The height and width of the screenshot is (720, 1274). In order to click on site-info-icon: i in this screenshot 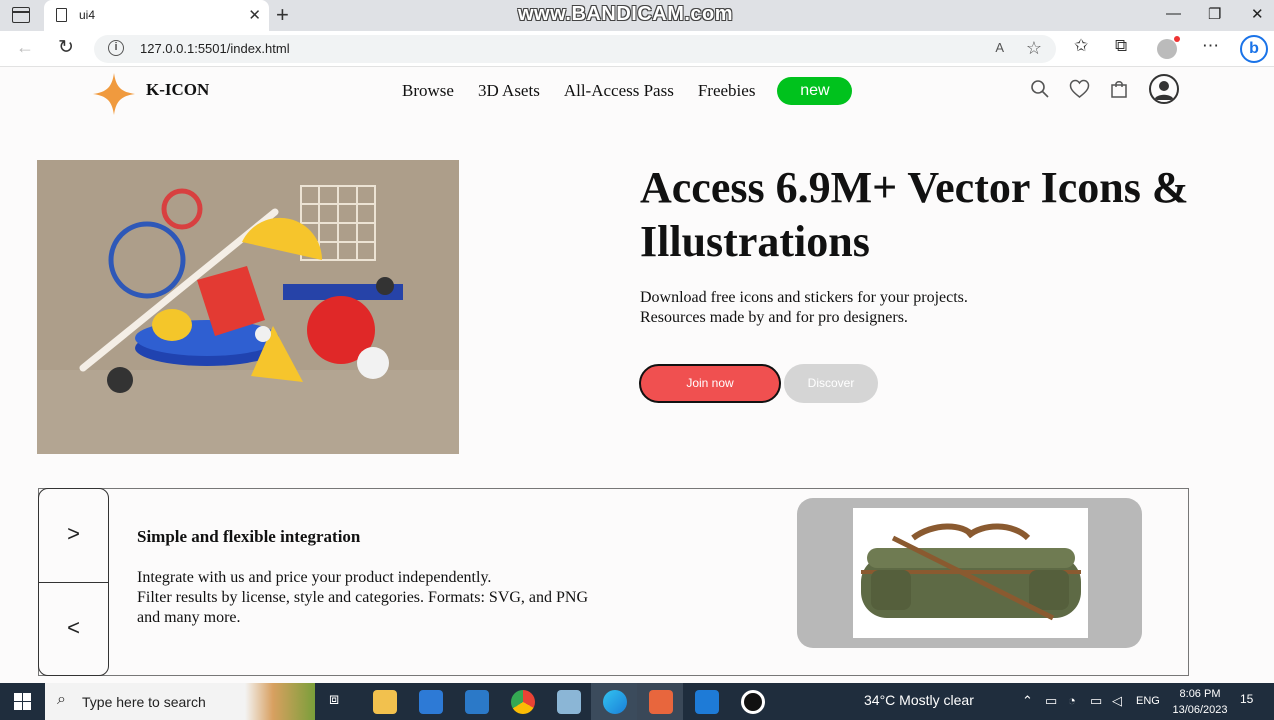, I will do `click(116, 48)`.